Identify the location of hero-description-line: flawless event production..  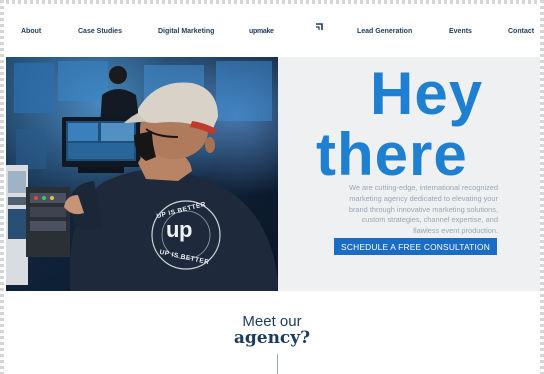
(455, 231).